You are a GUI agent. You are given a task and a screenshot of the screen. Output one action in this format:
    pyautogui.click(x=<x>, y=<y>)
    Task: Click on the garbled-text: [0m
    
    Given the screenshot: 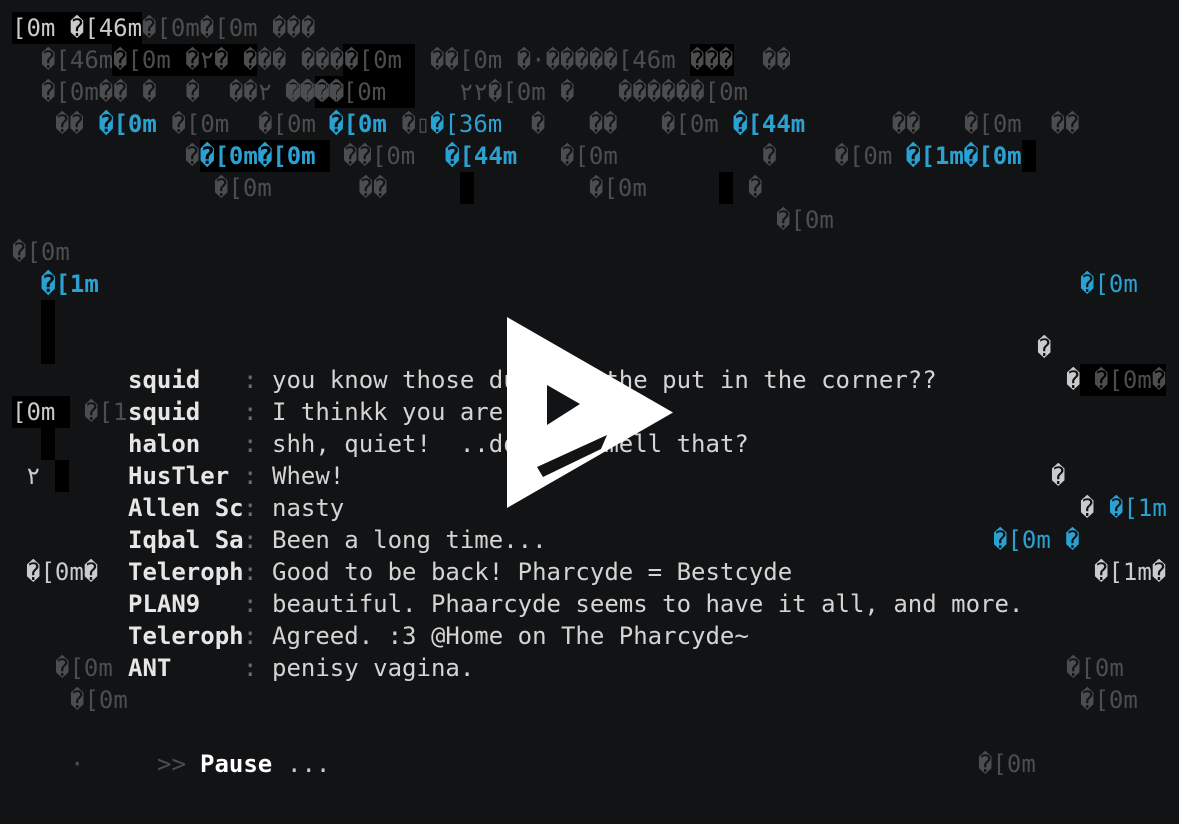 What is the action you would take?
    pyautogui.click(x=34, y=412)
    